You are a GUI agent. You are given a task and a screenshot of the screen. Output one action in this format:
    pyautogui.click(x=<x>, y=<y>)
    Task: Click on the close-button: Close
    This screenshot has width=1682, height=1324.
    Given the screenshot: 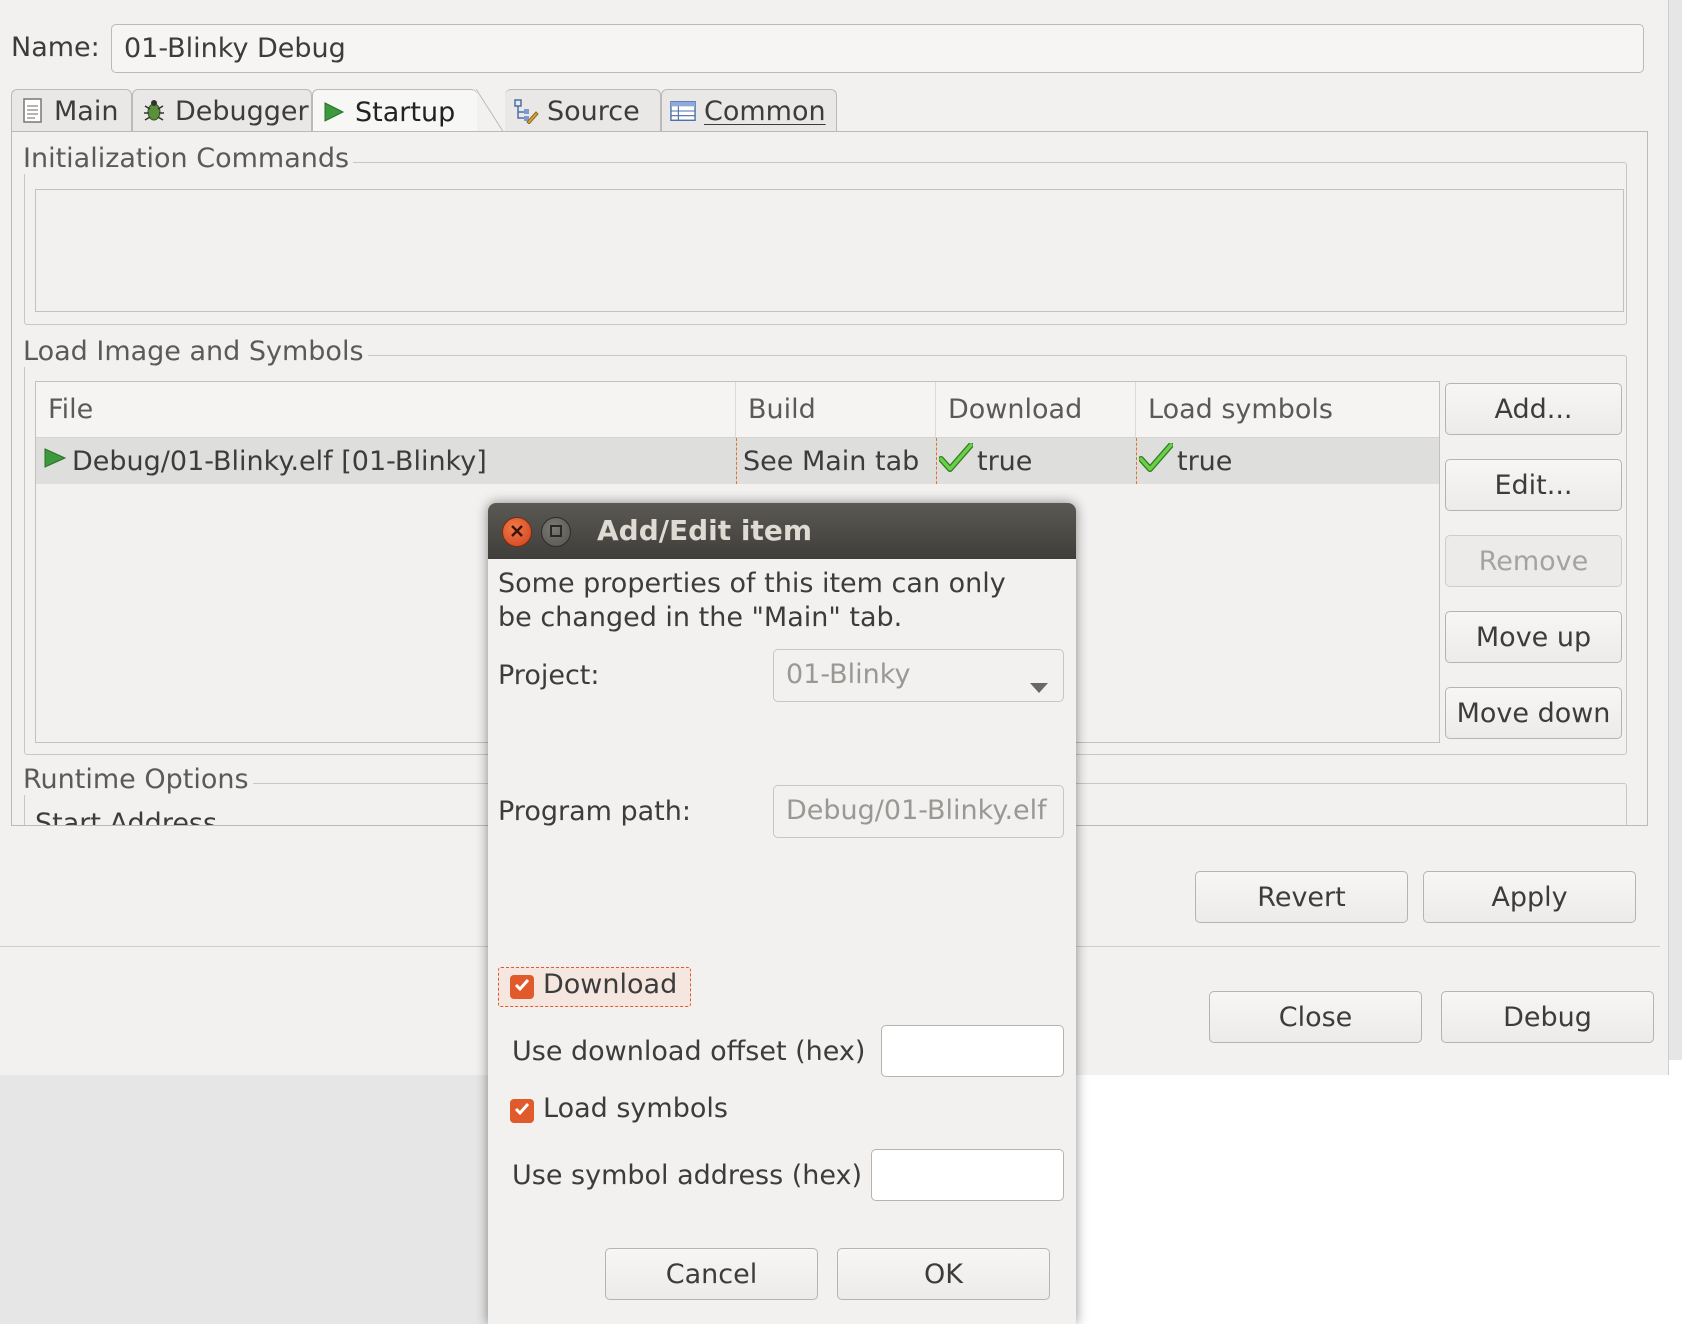 What is the action you would take?
    pyautogui.click(x=1315, y=1017)
    